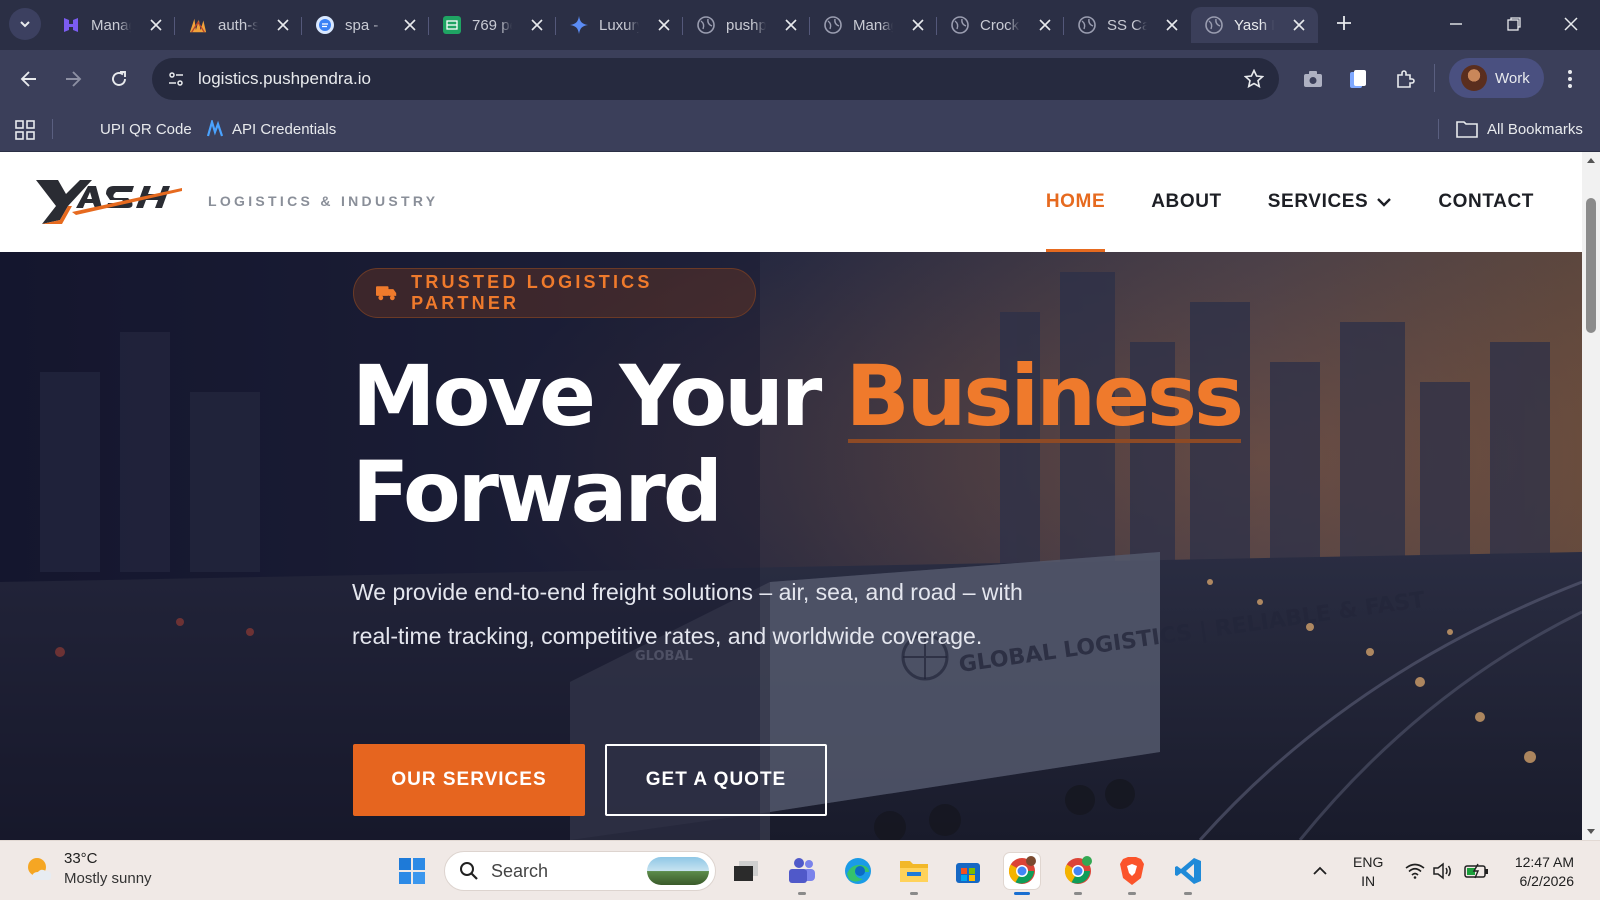 The width and height of the screenshot is (1600, 900). What do you see at coordinates (1132, 874) in the screenshot?
I see `brave-app` at bounding box center [1132, 874].